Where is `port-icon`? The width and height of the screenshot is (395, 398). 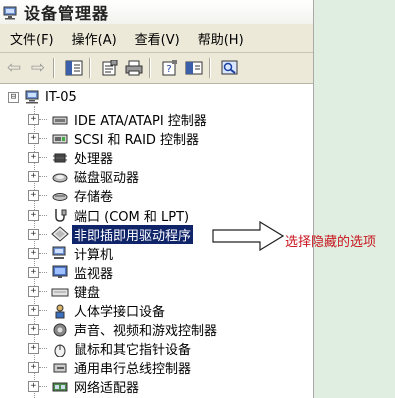 port-icon is located at coordinates (61, 215).